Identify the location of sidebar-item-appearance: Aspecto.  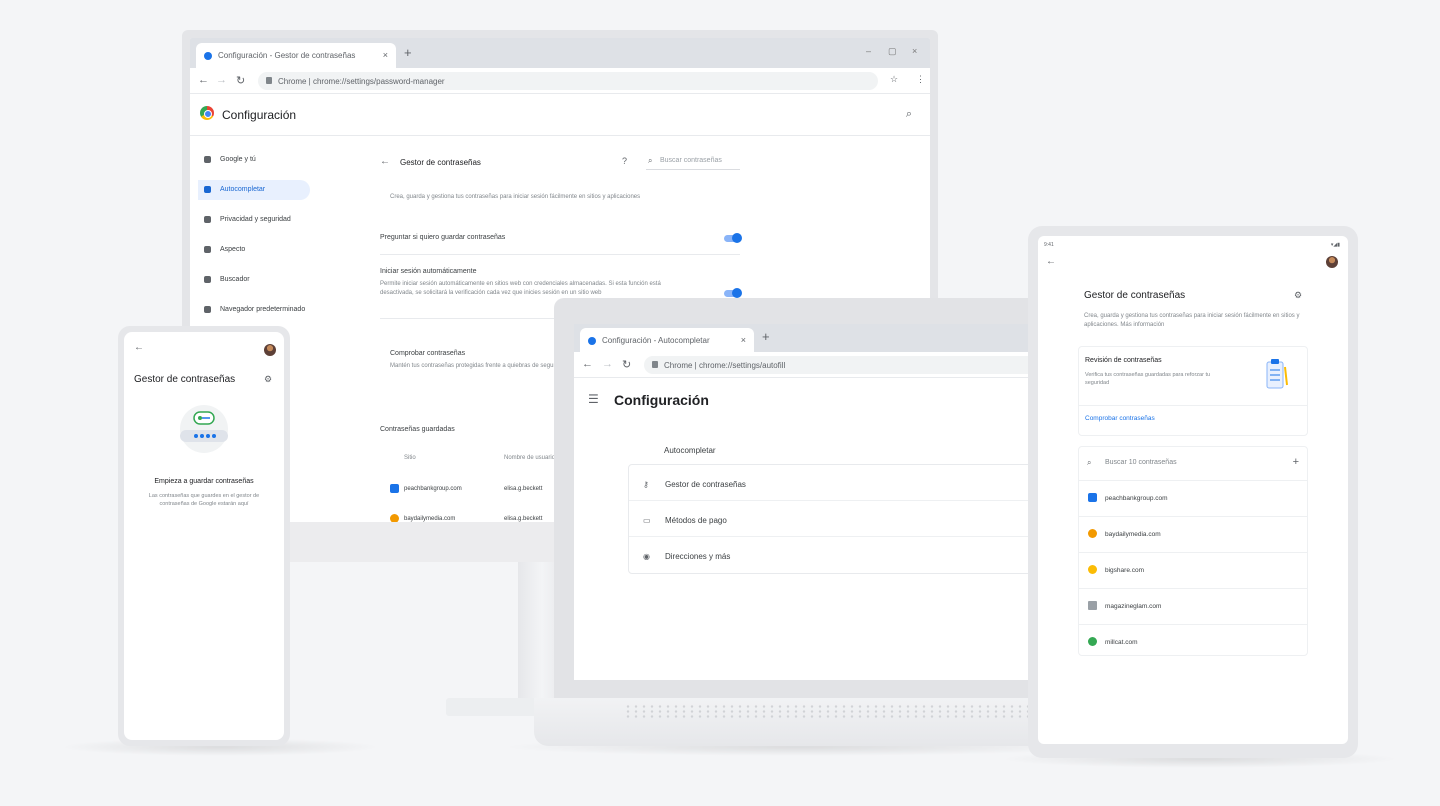
(254, 250).